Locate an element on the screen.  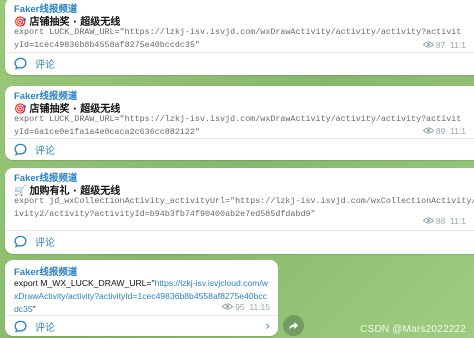
post-body-suffix: " is located at coordinates (34, 308).